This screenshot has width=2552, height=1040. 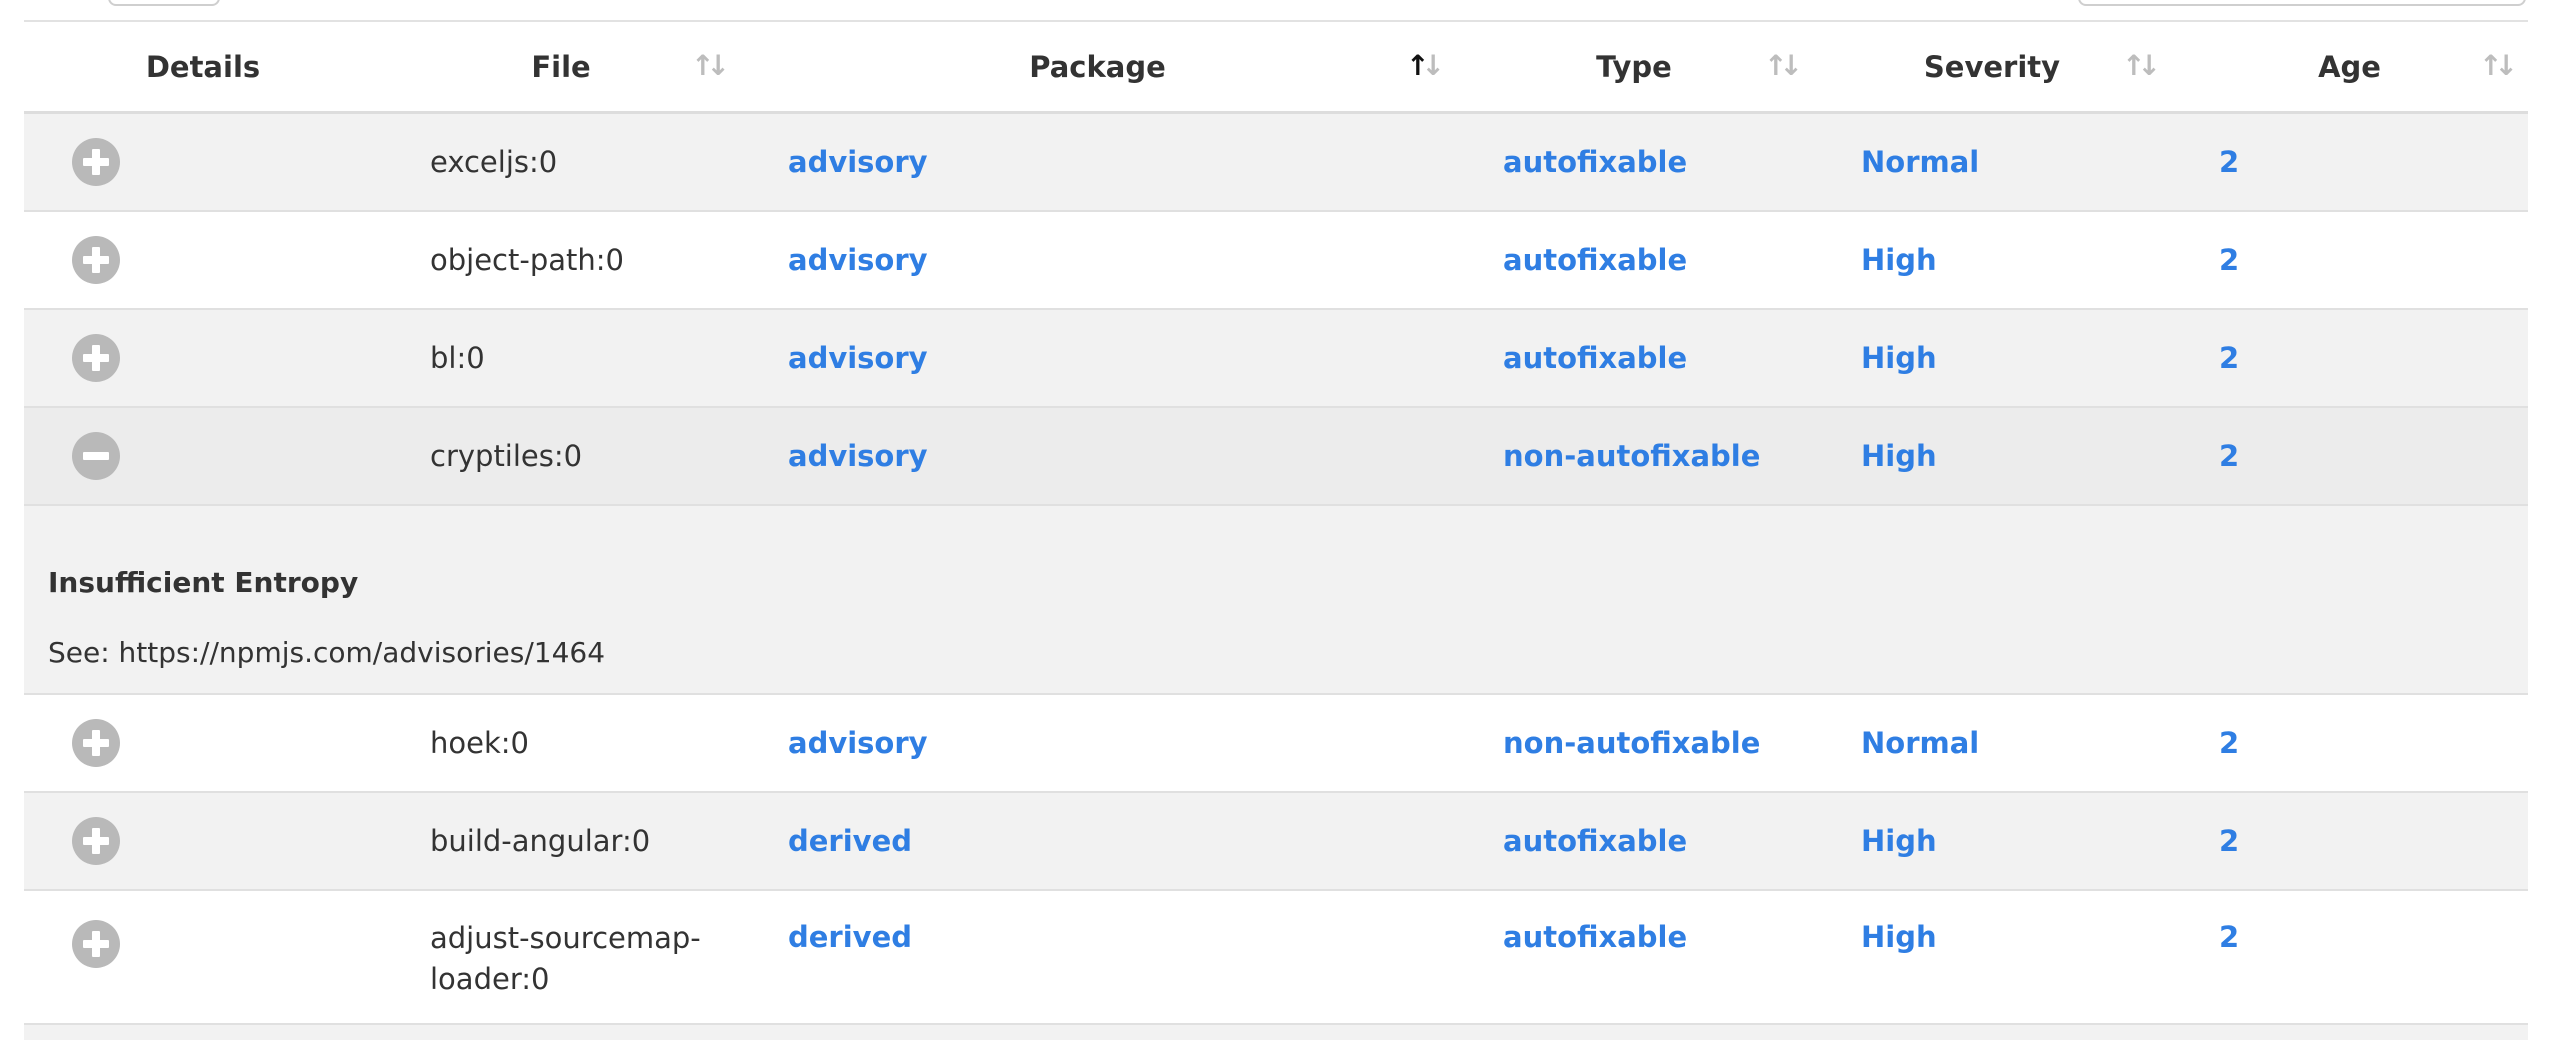 What do you see at coordinates (203, 582) in the screenshot?
I see `advisory-title: Insufficient Entropy` at bounding box center [203, 582].